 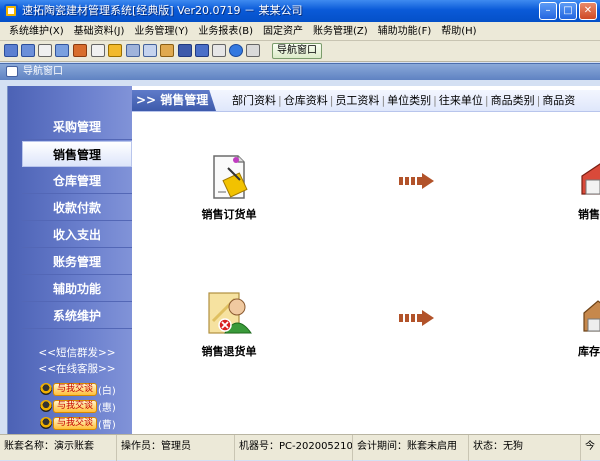 What do you see at coordinates (513, 100) in the screenshot?
I see `link-product-categories: 商品类别` at bounding box center [513, 100].